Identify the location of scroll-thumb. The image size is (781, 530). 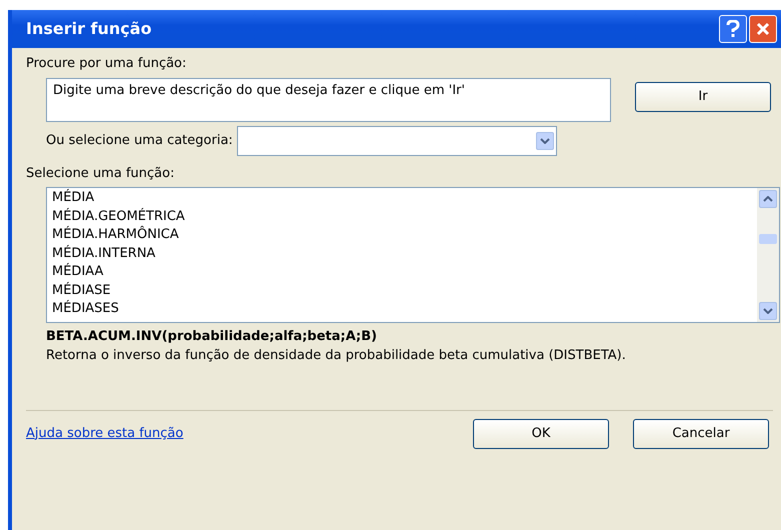
(768, 239).